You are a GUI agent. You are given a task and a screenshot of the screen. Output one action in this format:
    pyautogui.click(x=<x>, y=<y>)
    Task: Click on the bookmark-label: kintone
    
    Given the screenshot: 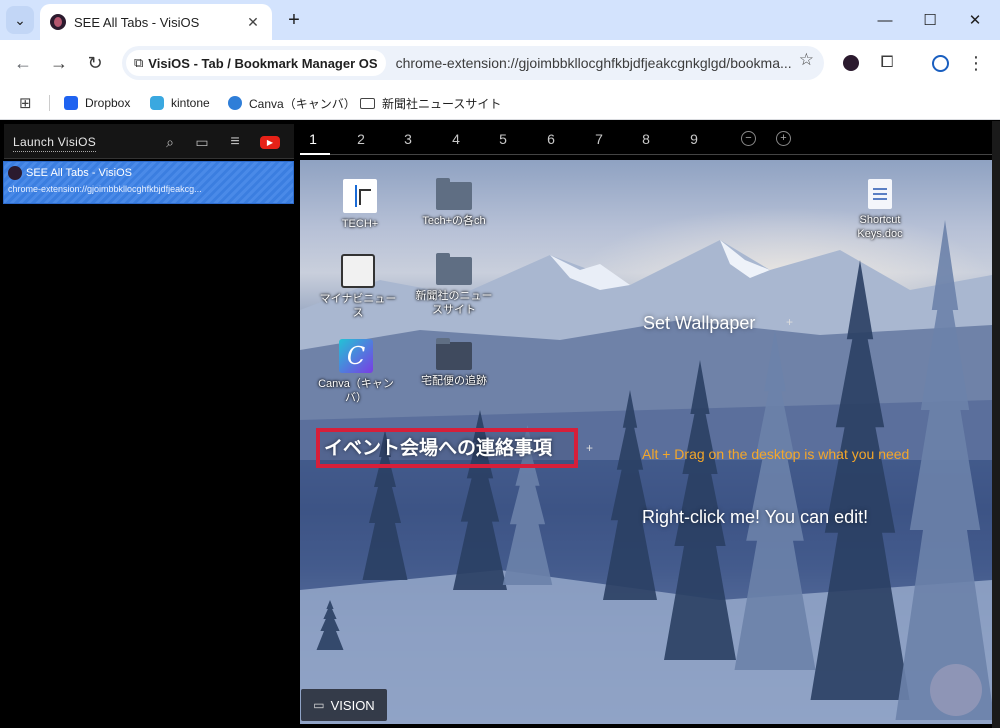 What is the action you would take?
    pyautogui.click(x=190, y=103)
    